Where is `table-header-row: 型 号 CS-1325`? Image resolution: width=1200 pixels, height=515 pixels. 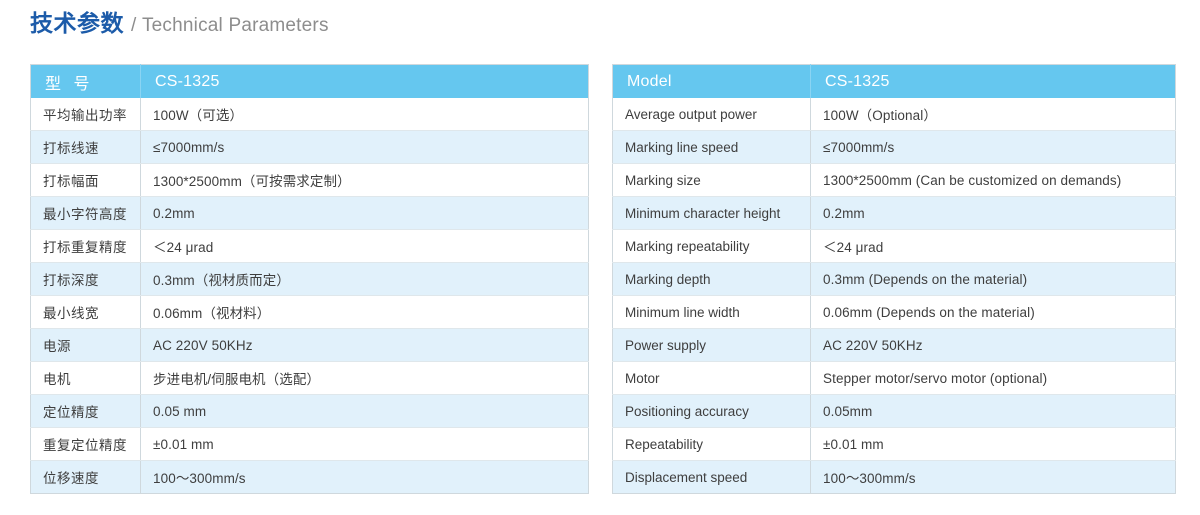 table-header-row: 型 号 CS-1325 is located at coordinates (309, 81).